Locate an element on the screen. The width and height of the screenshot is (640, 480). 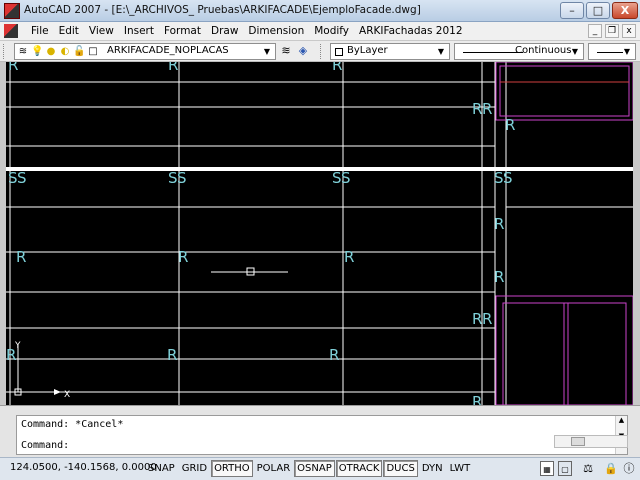
menu-item-draw: Draw is located at coordinates (224, 31).